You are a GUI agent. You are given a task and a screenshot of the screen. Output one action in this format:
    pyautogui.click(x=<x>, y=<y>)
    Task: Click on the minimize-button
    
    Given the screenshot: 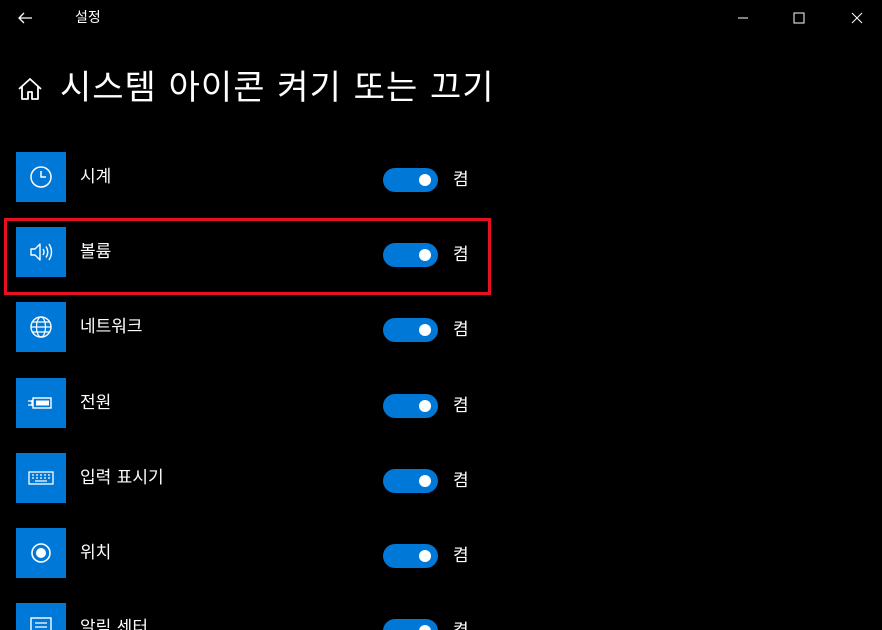 What is the action you would take?
    pyautogui.click(x=743, y=18)
    